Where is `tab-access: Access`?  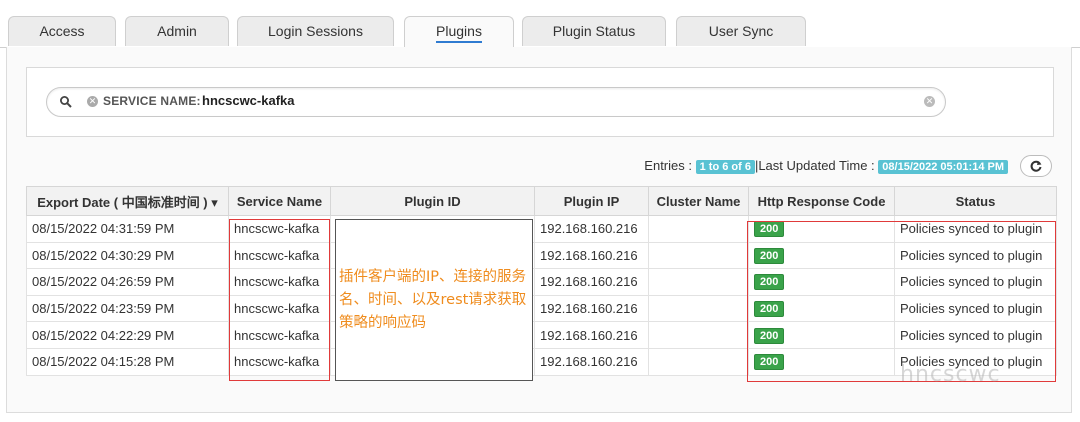
tab-access: Access is located at coordinates (62, 31).